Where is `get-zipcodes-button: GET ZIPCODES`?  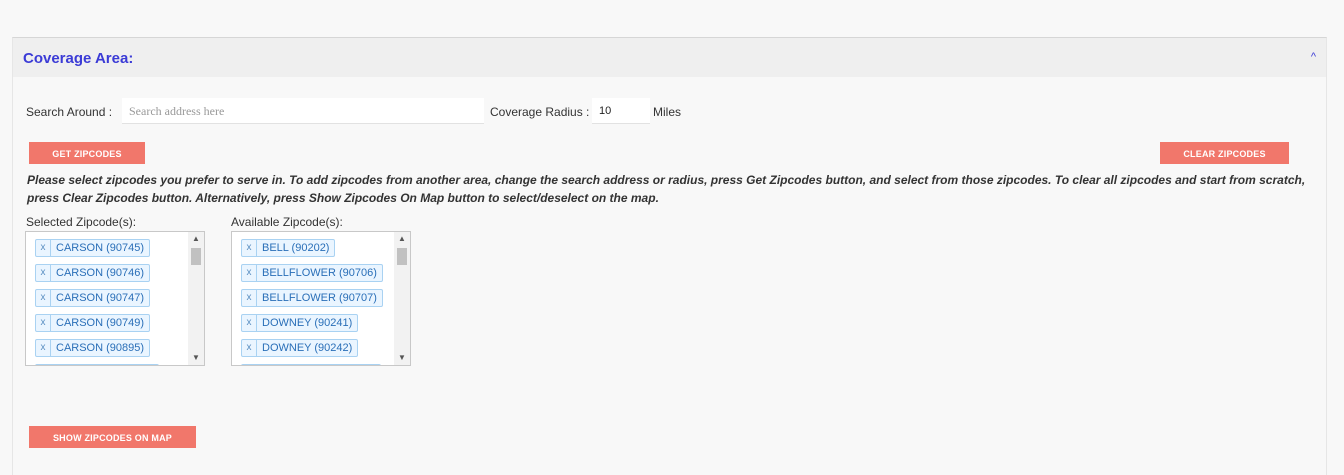 get-zipcodes-button: GET ZIPCODES is located at coordinates (87, 153).